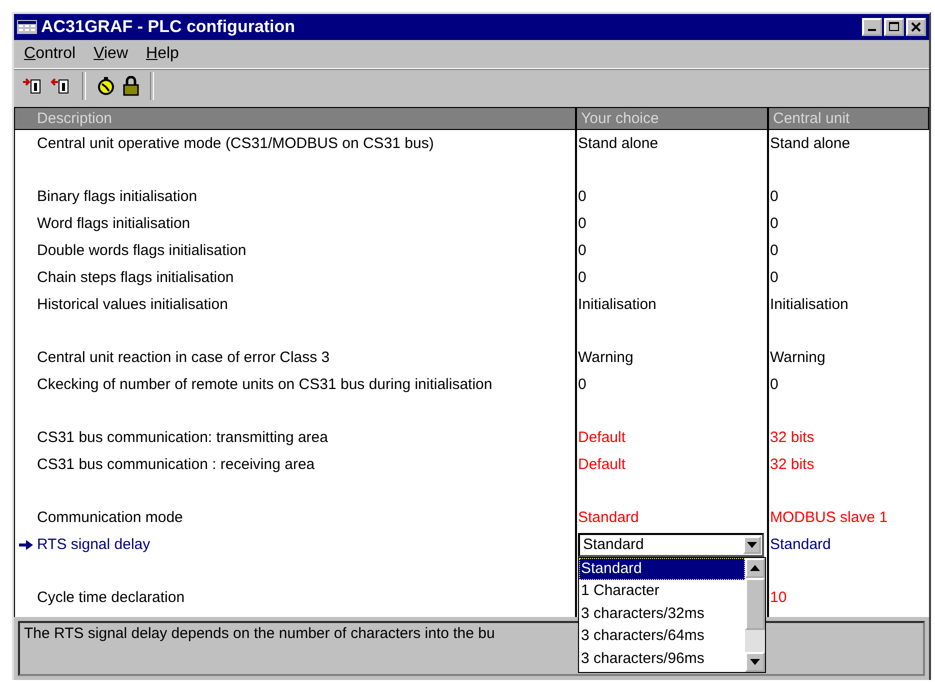 The width and height of the screenshot is (935, 684). I want to click on minimize-button, so click(872, 27).